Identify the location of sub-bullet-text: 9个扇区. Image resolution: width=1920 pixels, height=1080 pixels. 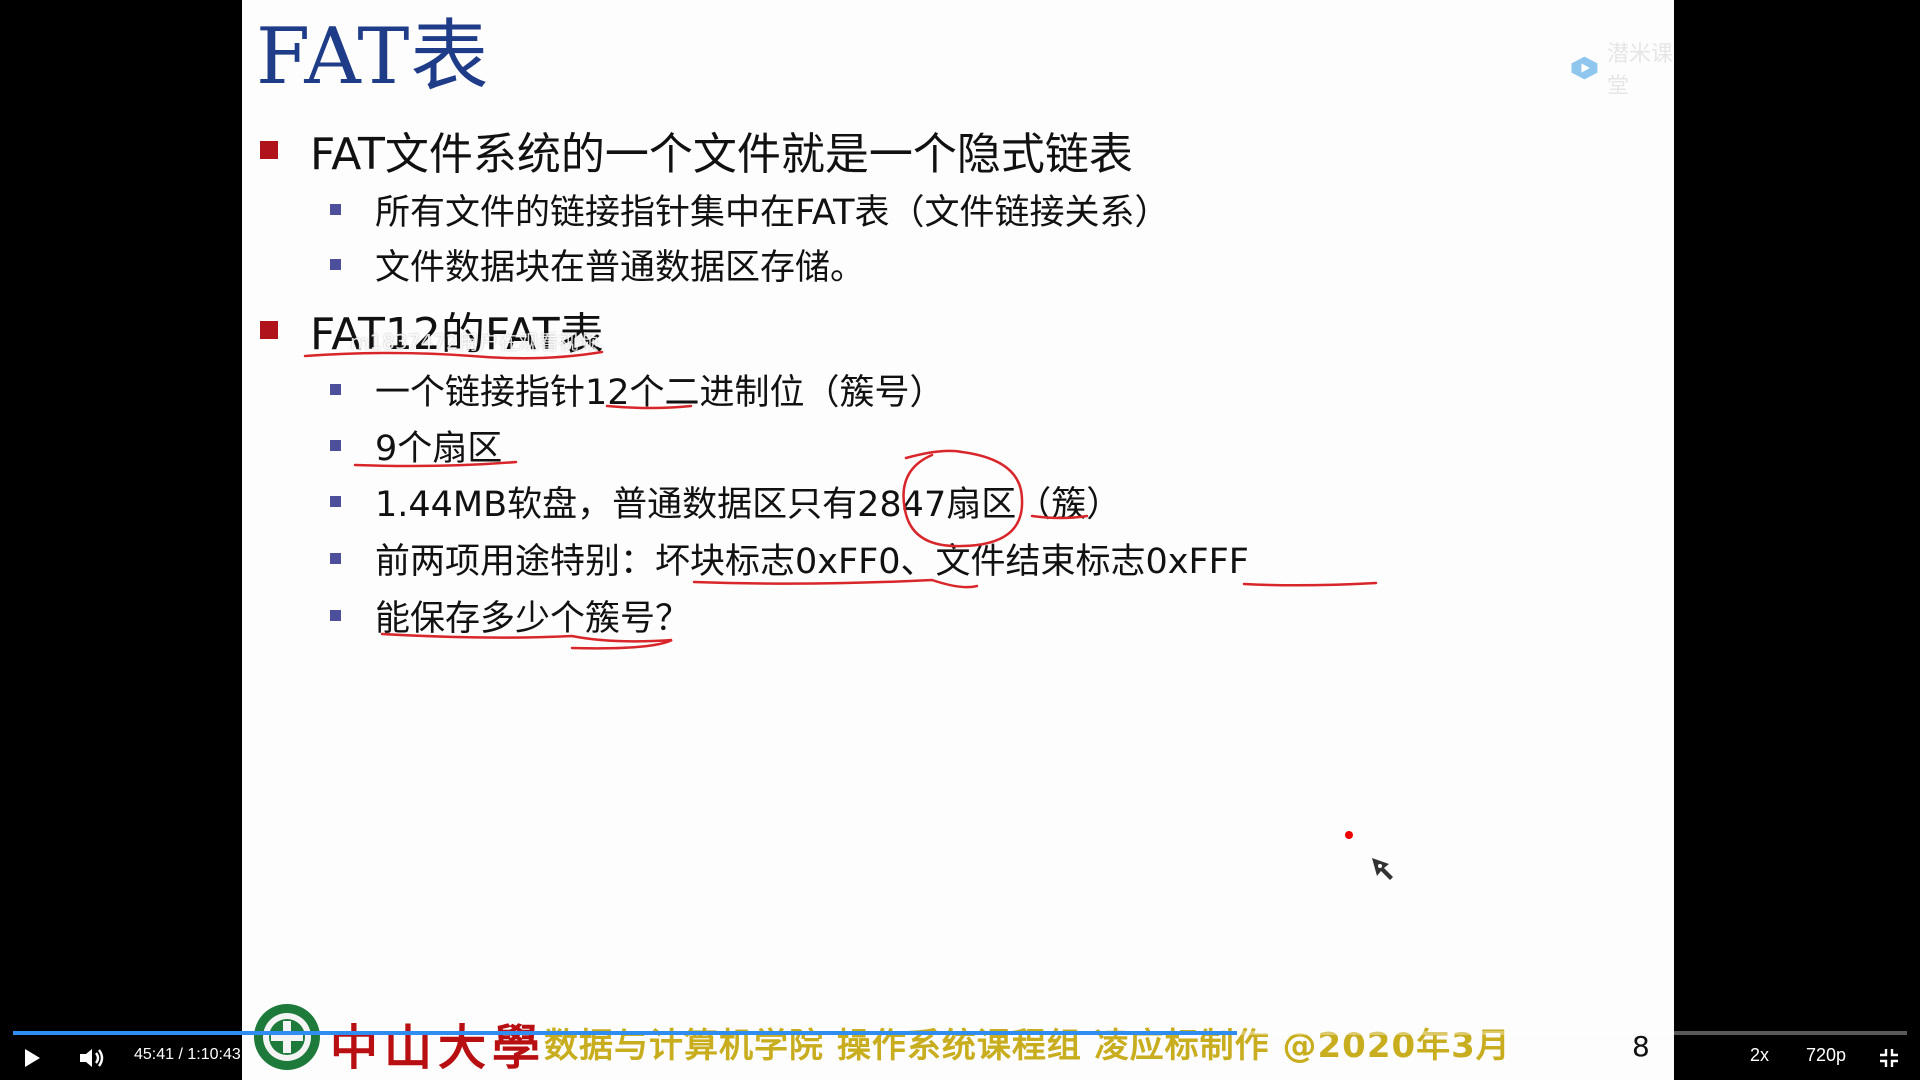
(439, 449).